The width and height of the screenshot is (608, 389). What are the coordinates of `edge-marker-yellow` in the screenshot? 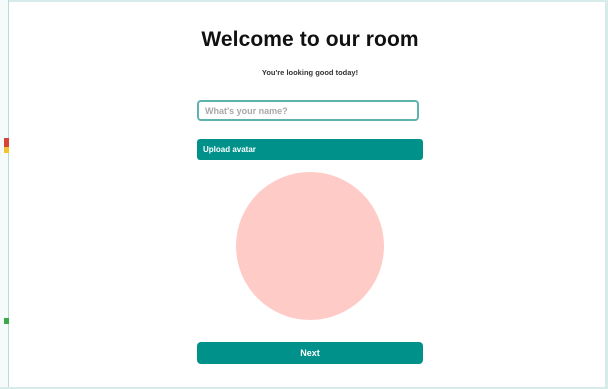 It's located at (6, 150).